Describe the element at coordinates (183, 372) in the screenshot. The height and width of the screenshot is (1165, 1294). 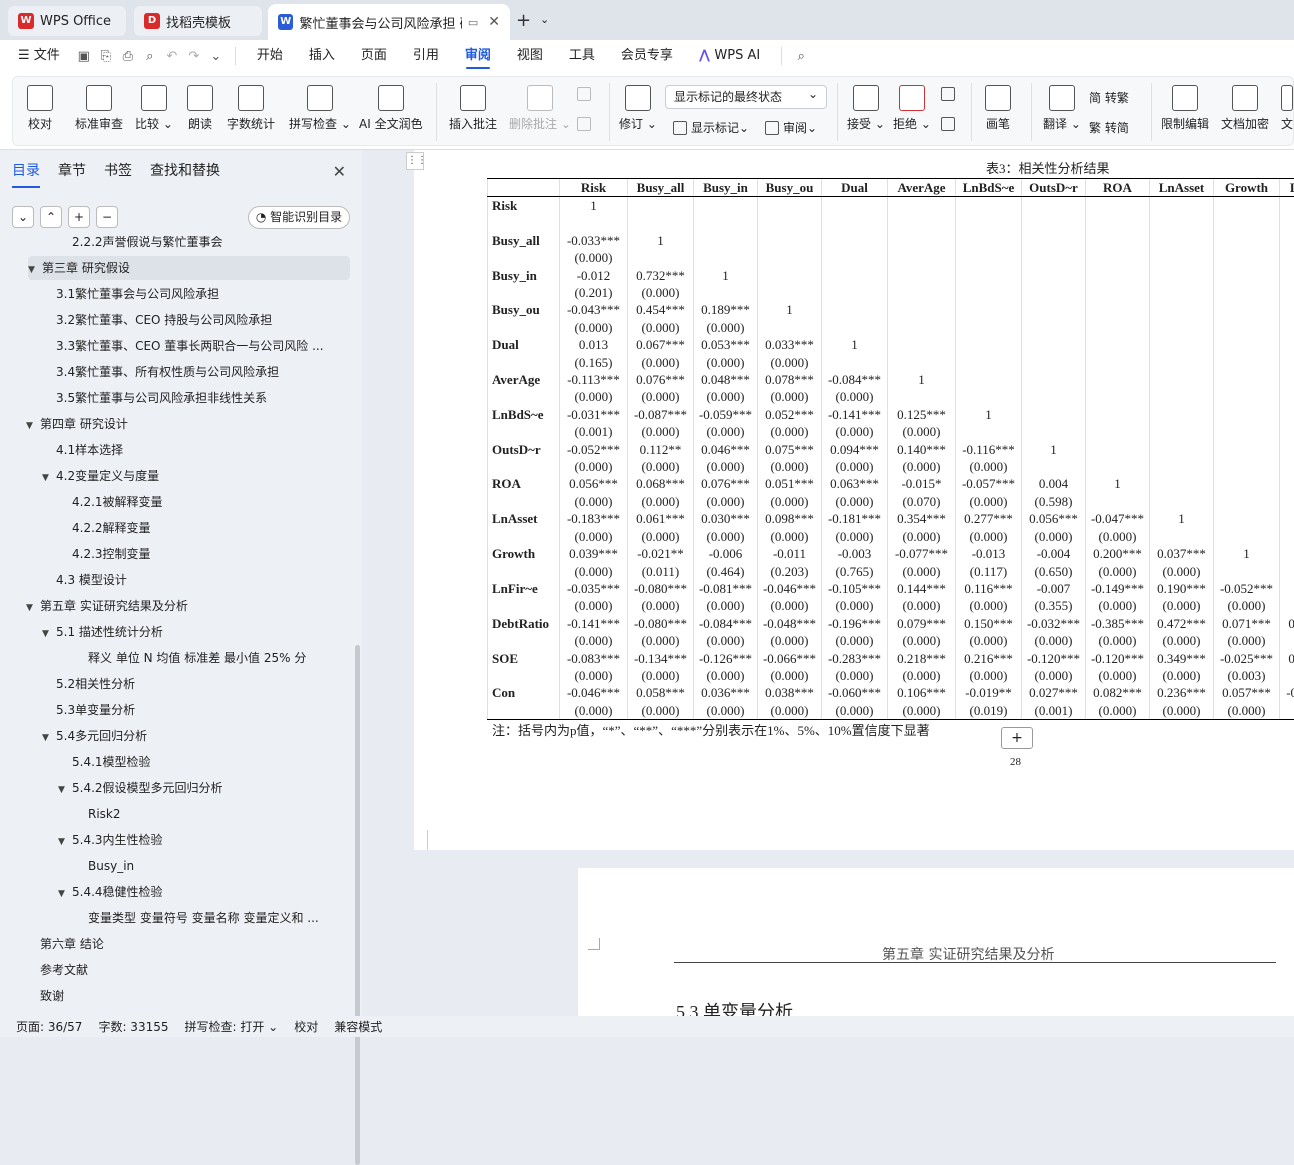
I see `toc-item: 3.4繁忙董事、所有权性质与公司风险承担` at that location.